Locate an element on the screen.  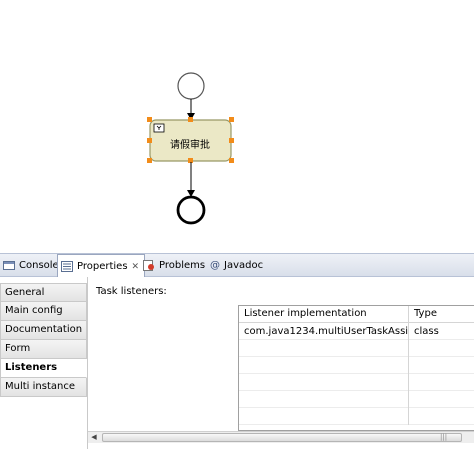
sidebar-item-multi-instance: Multi instance is located at coordinates (43, 387).